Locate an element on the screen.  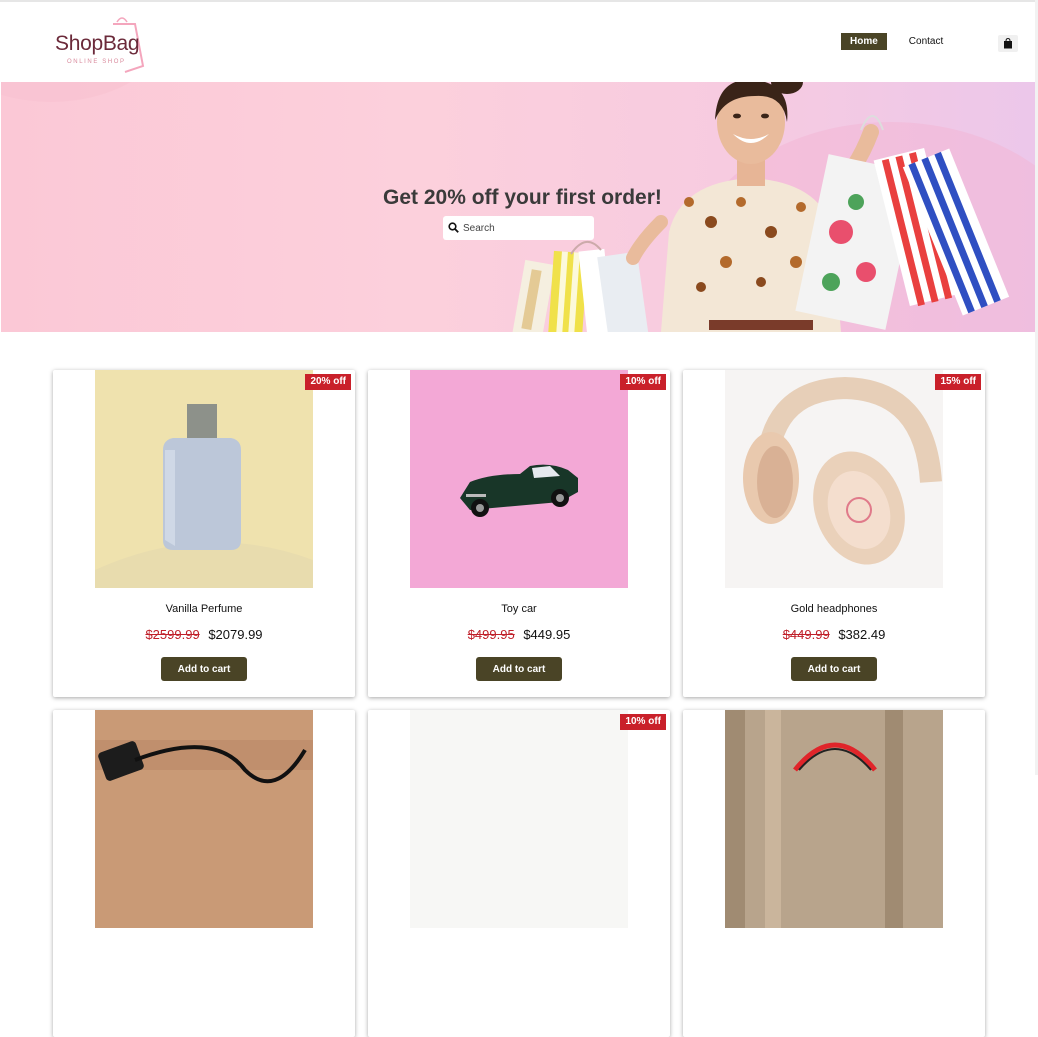
shopping-bag-icon is located at coordinates (1008, 43).